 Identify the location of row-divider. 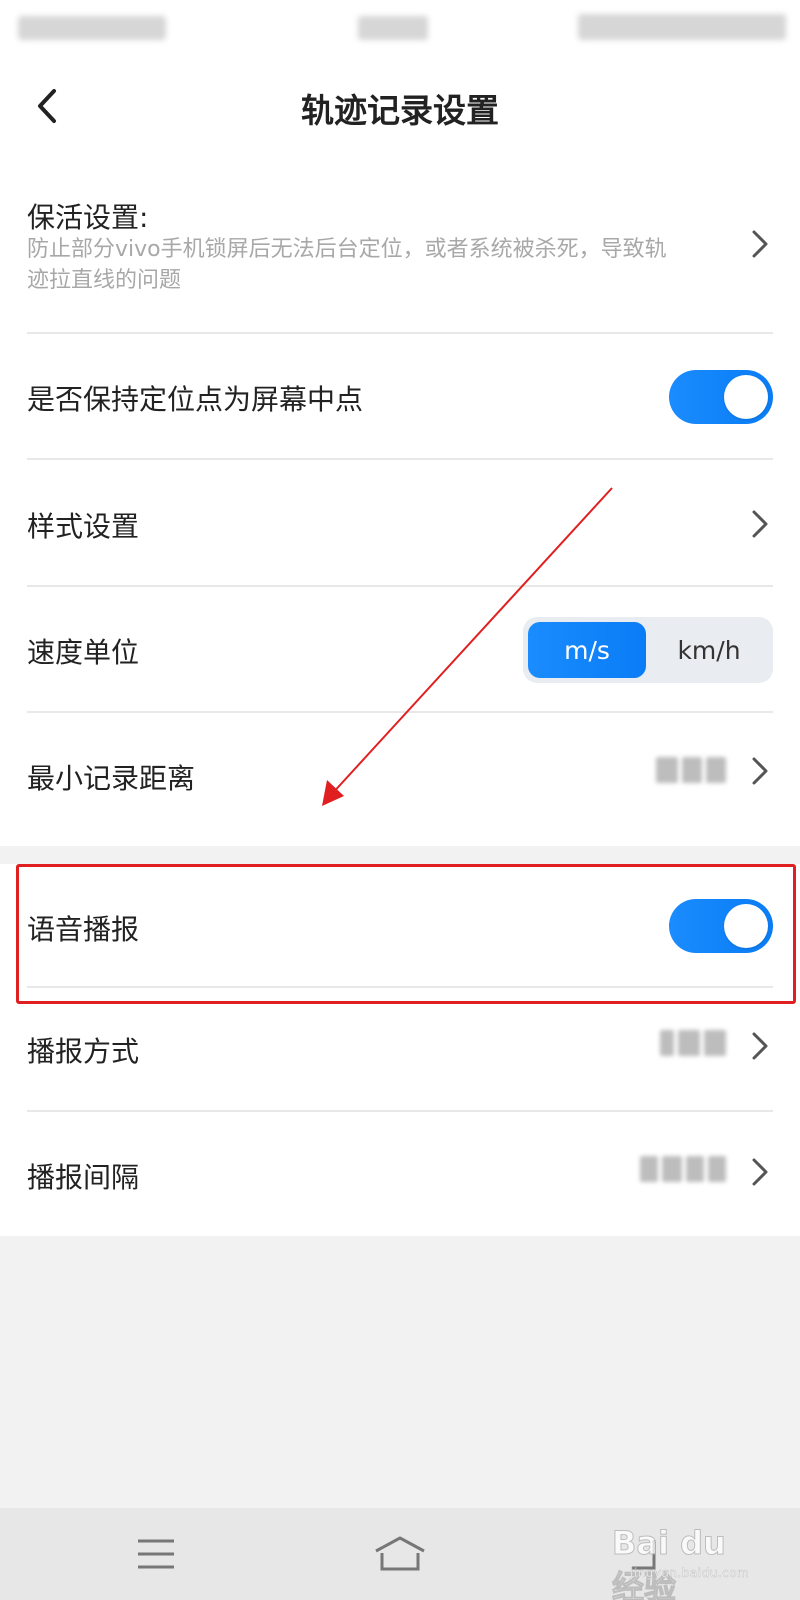
(400, 459).